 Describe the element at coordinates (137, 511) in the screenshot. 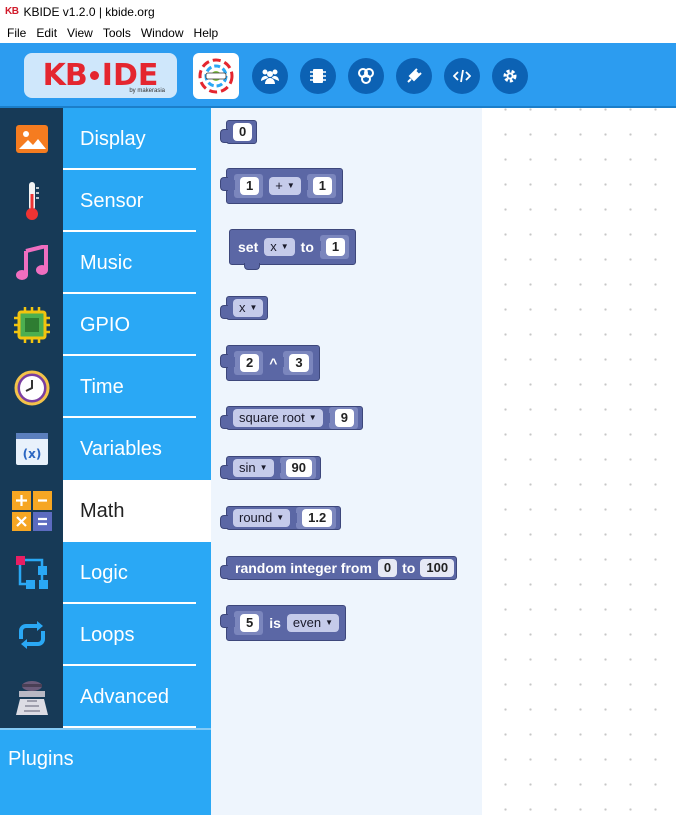

I see `category-math: Math` at that location.